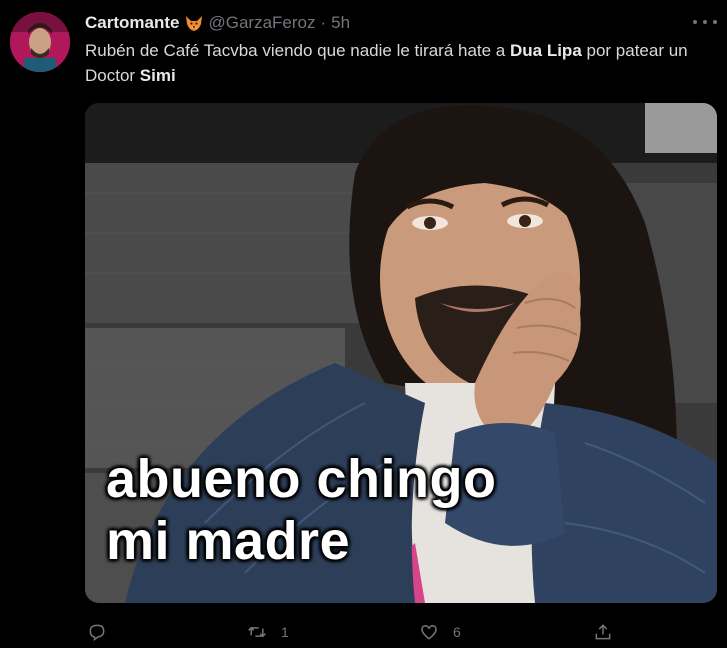 Image resolution: width=727 pixels, height=648 pixels. Describe the element at coordinates (457, 632) in the screenshot. I see `like-count: 6` at that location.